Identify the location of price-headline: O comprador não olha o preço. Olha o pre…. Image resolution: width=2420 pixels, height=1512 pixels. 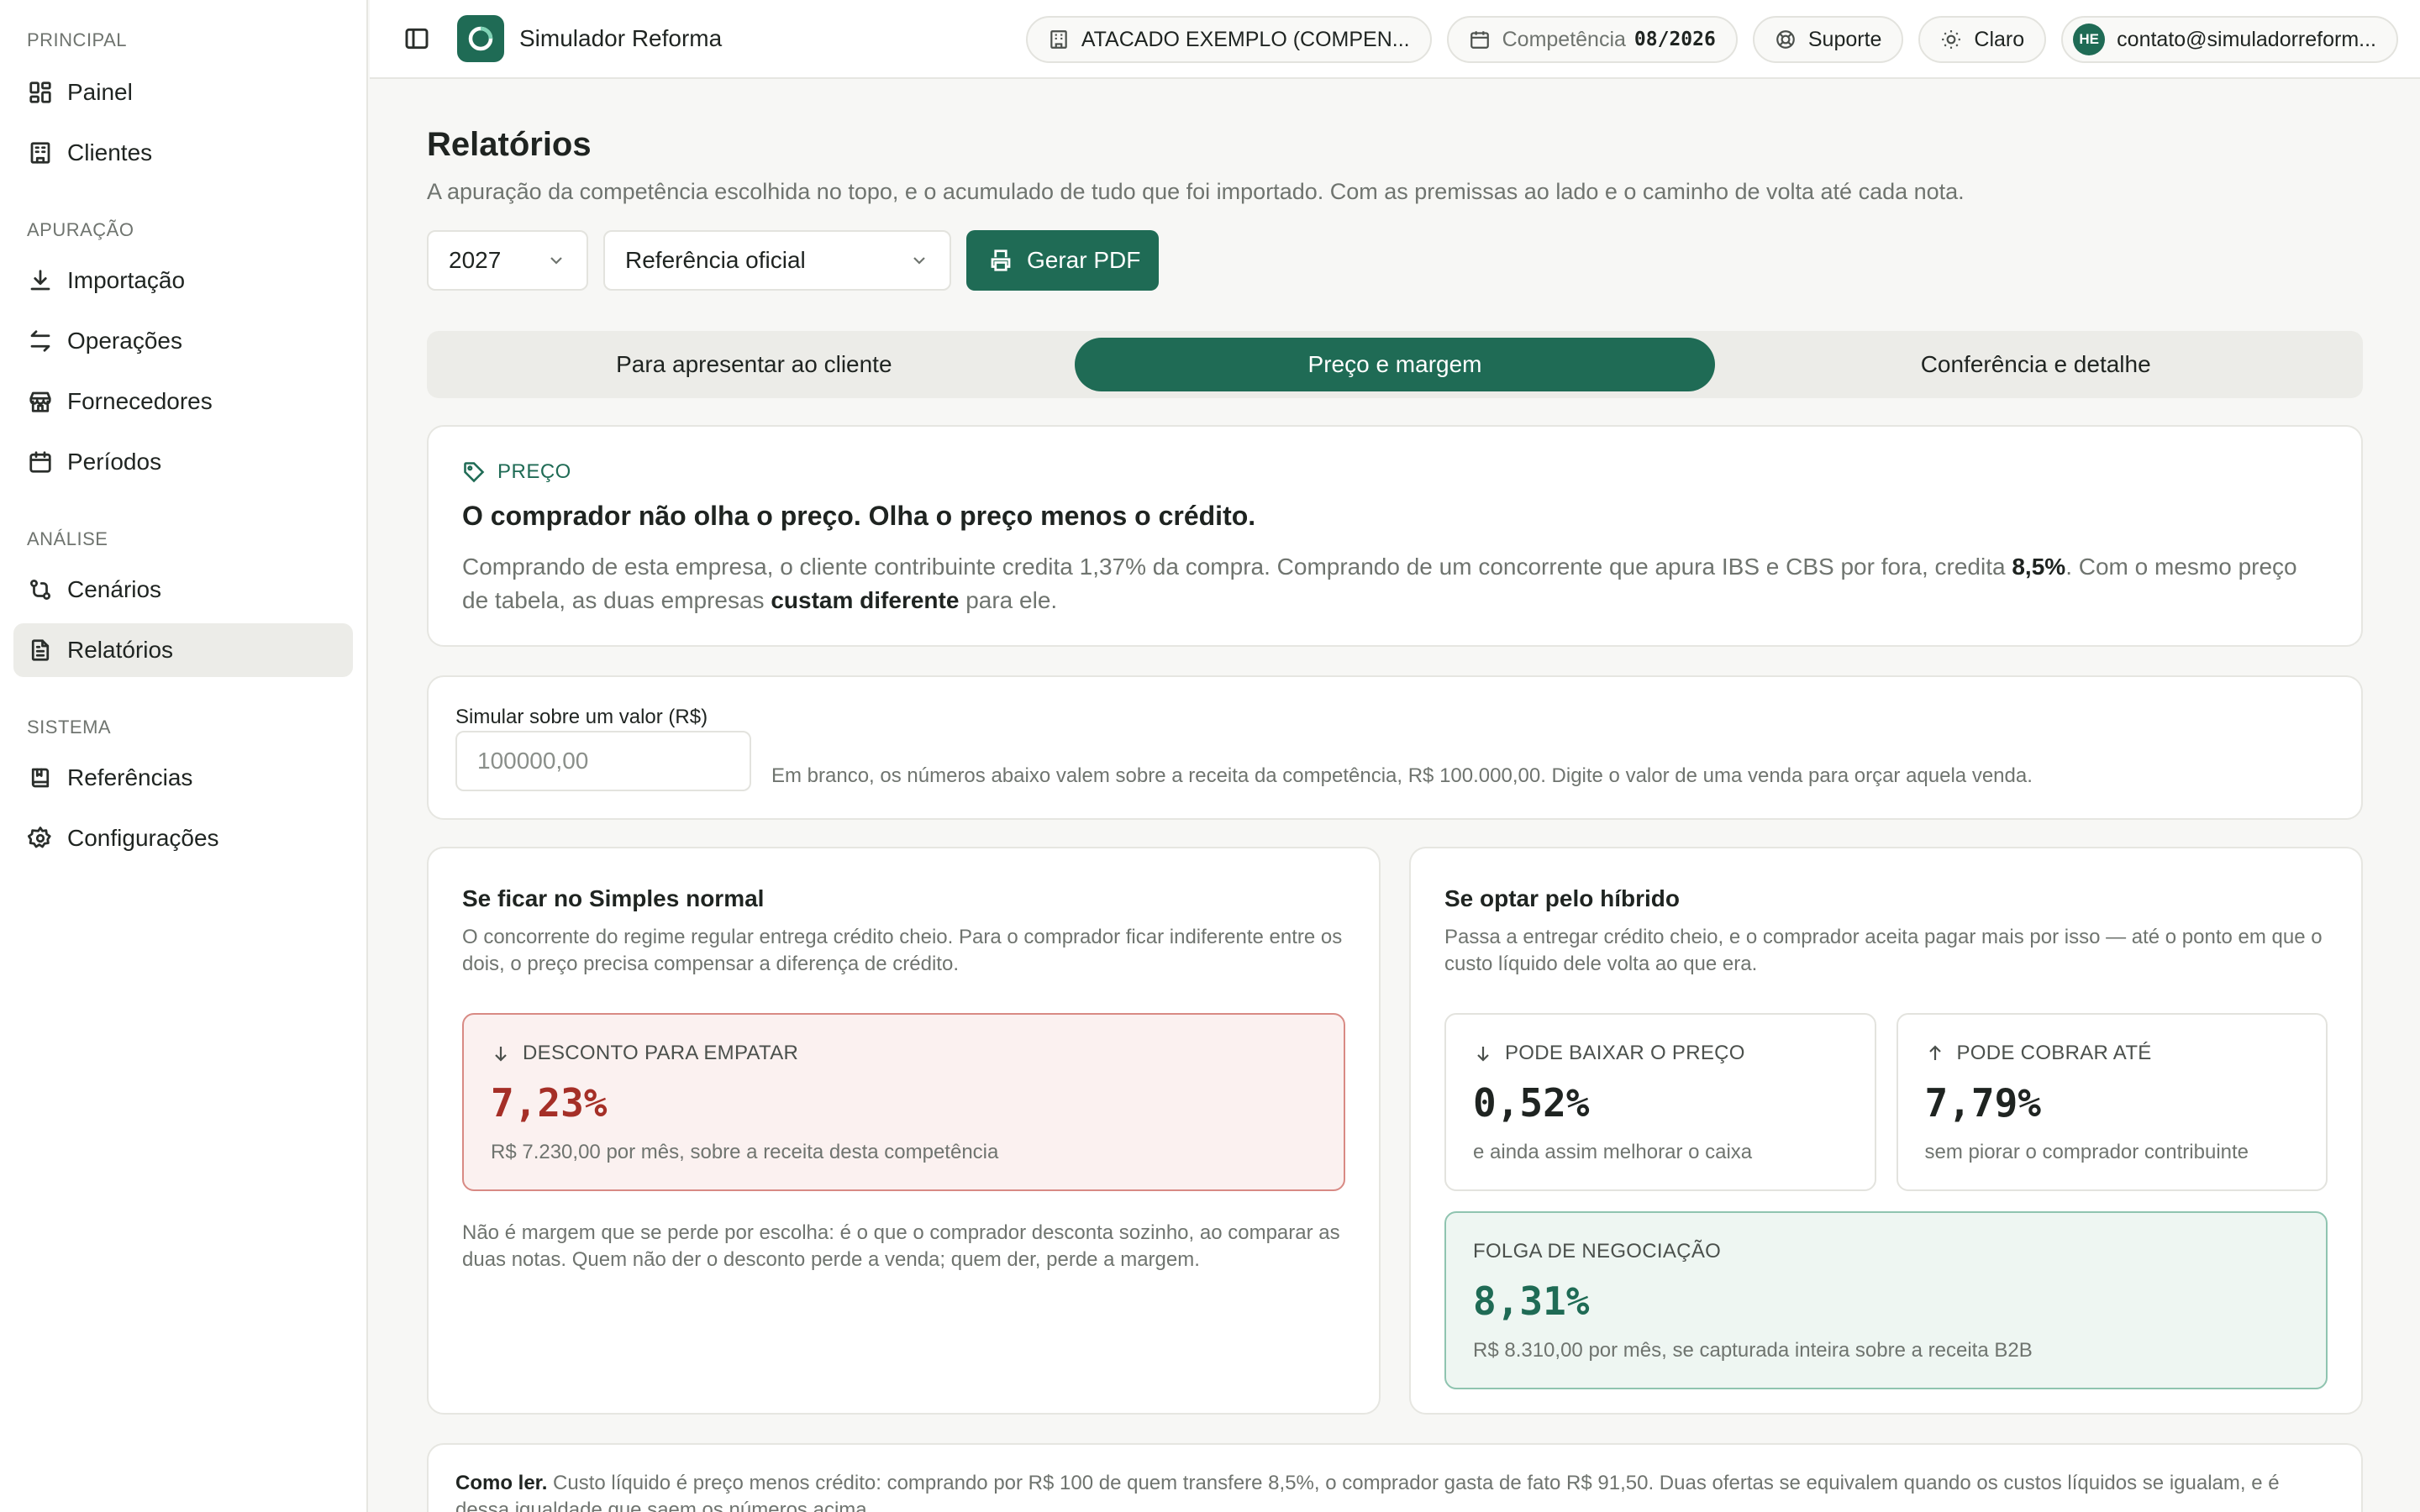
(859, 516).